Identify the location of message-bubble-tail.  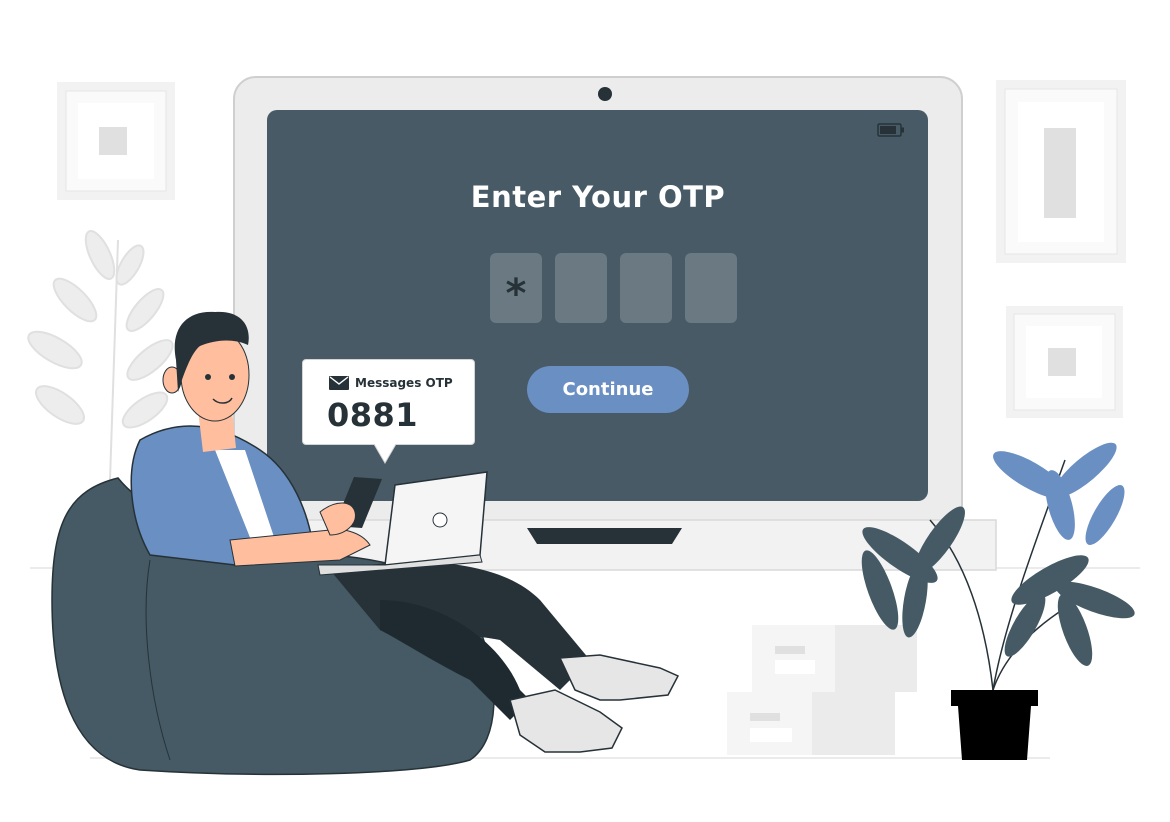
(385, 453).